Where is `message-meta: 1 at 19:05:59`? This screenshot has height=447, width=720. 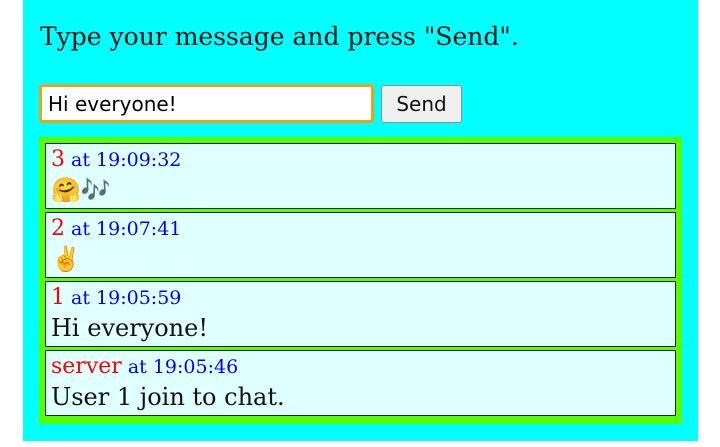
message-meta: 1 at 19:05:59 is located at coordinates (360, 298).